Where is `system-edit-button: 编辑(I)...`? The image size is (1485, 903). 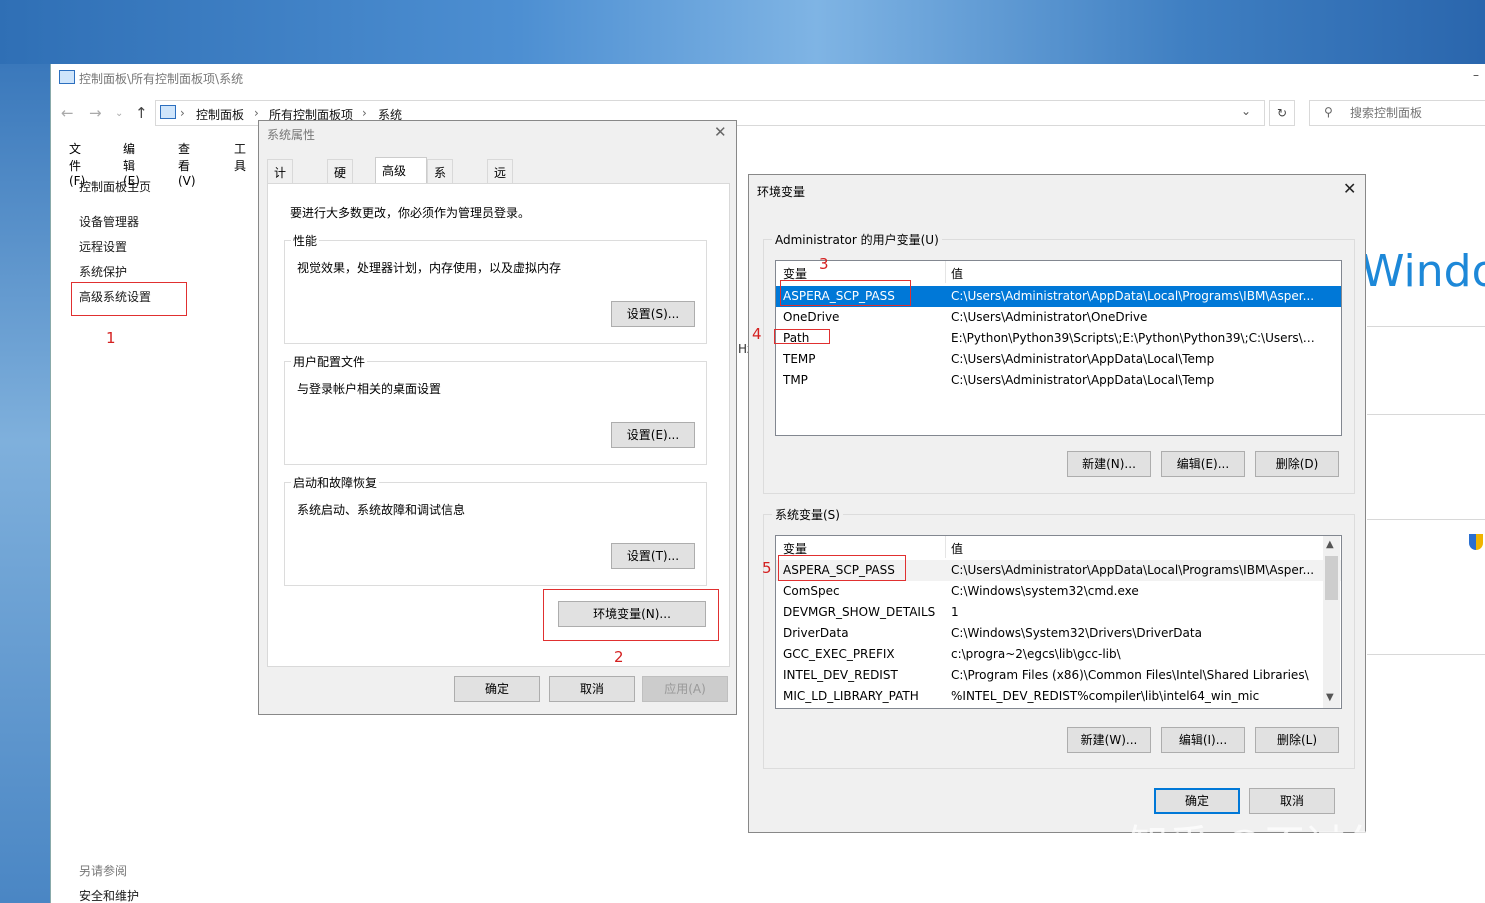 system-edit-button: 编辑(I)... is located at coordinates (1203, 740).